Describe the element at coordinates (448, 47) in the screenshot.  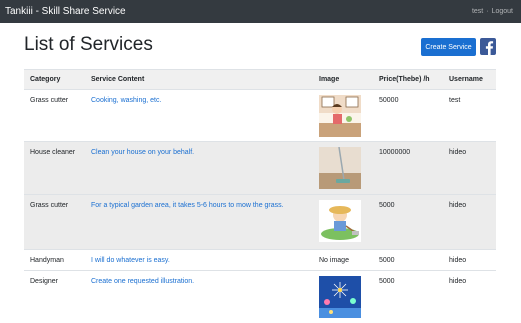
I see `create-service-button: Create Service` at that location.